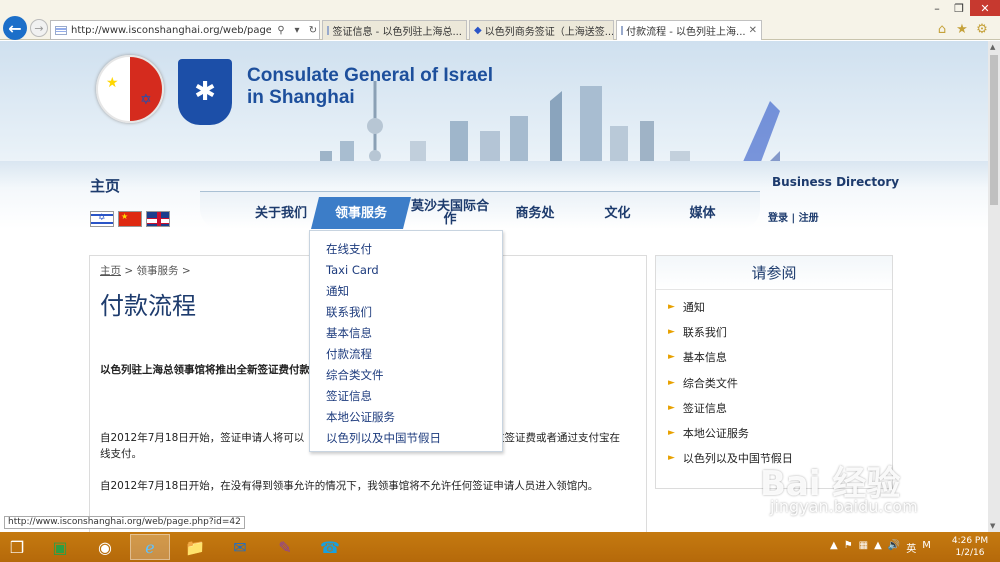 The height and width of the screenshot is (562, 1000). I want to click on back-button: ←, so click(15, 28).